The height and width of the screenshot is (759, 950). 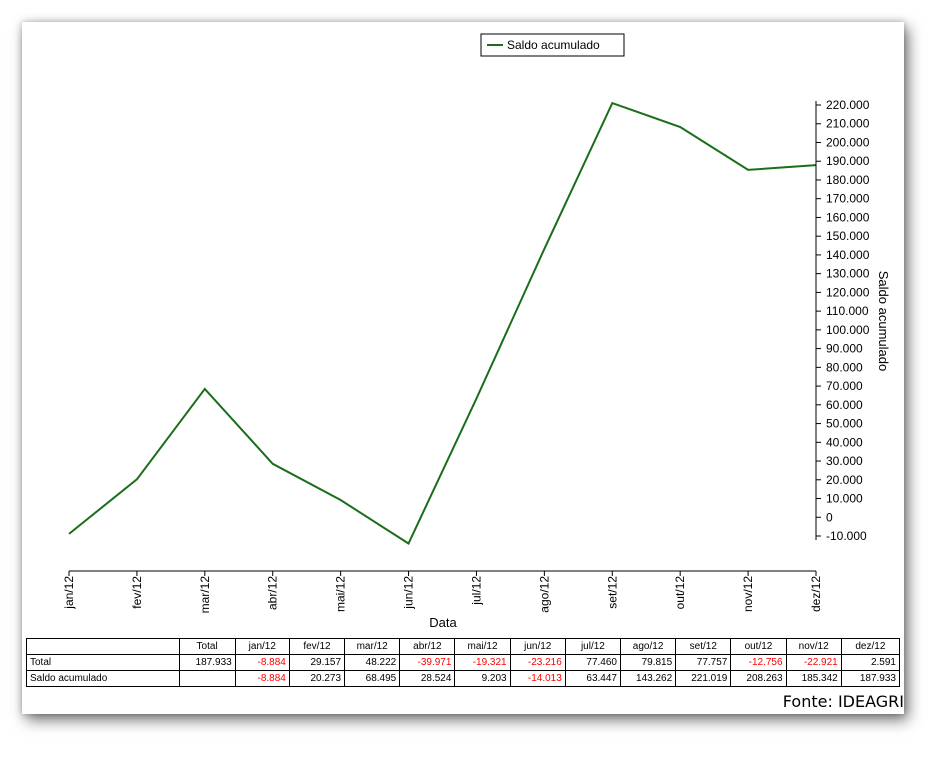 I want to click on table-header-cell: dez/12, so click(x=870, y=646).